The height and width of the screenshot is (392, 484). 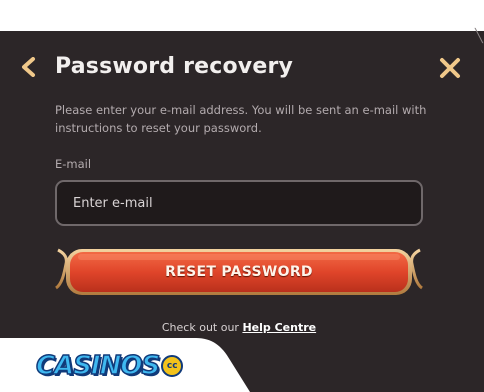 I want to click on chevron-left-icon, so click(x=28, y=67).